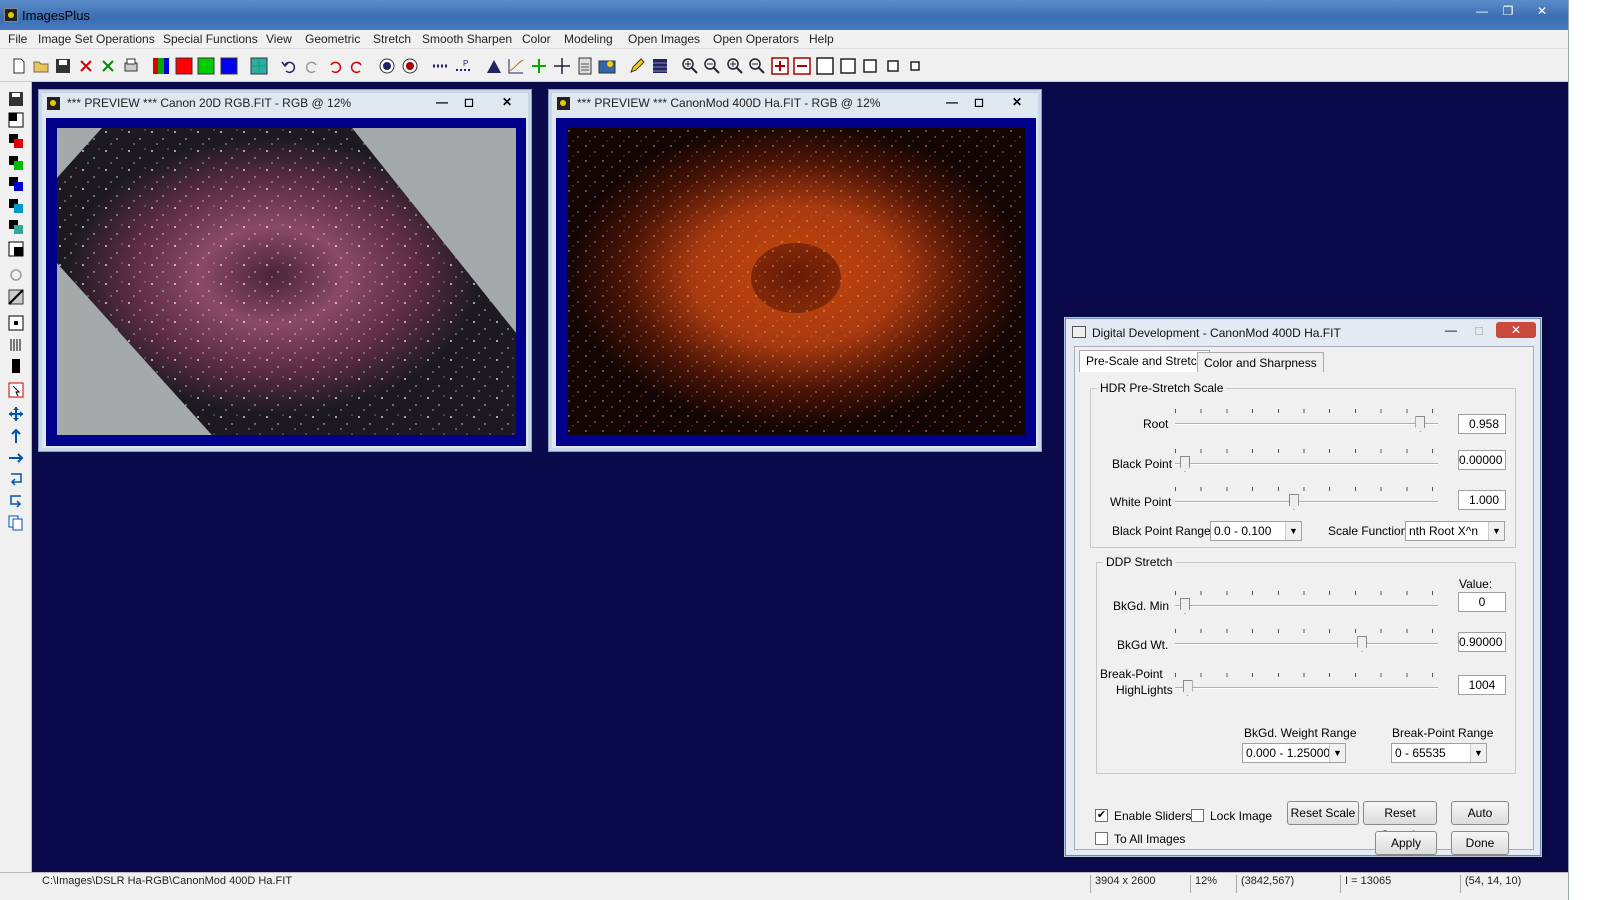  Describe the element at coordinates (16, 345) in the screenshot. I see `lines-tool-icon` at that location.